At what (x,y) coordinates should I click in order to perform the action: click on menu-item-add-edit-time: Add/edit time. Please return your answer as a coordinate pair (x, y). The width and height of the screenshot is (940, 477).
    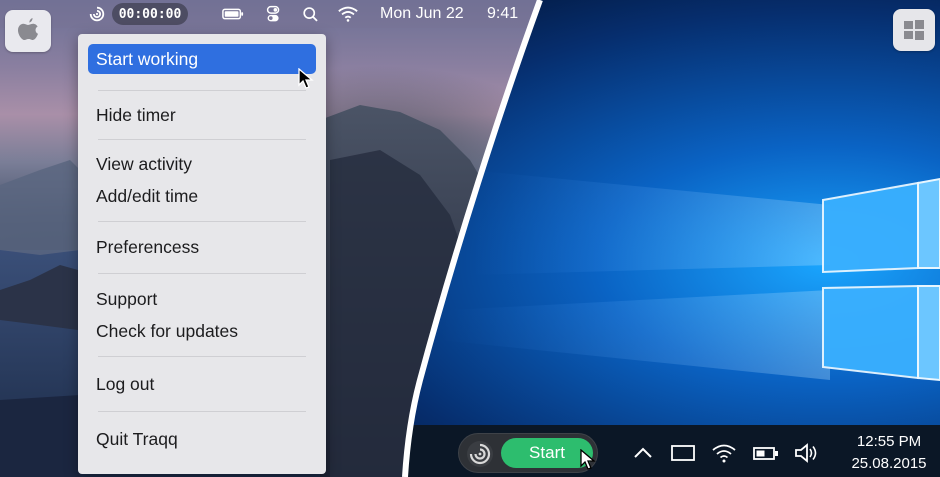
    Looking at the image, I should click on (202, 196).